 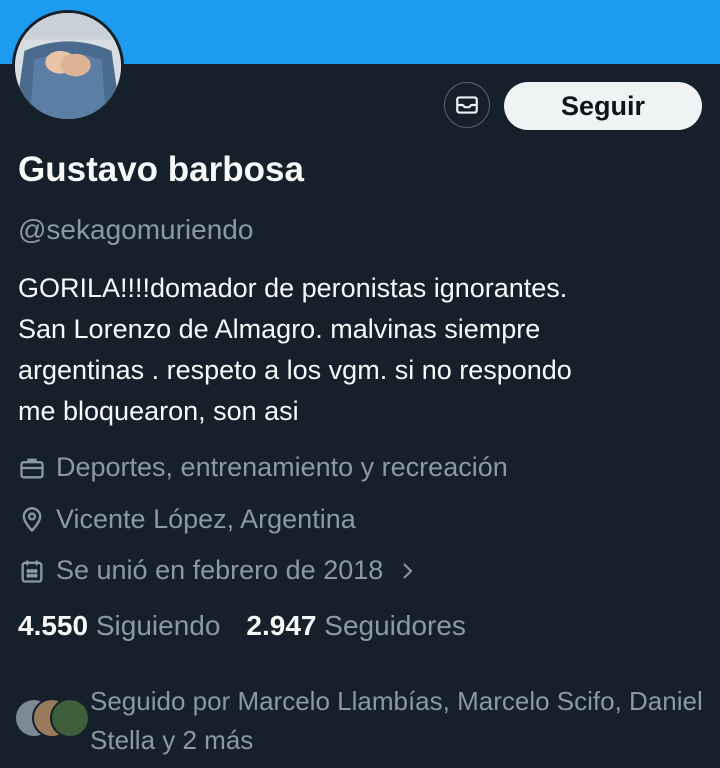 I want to click on briefcase-icon, so click(x=32, y=468).